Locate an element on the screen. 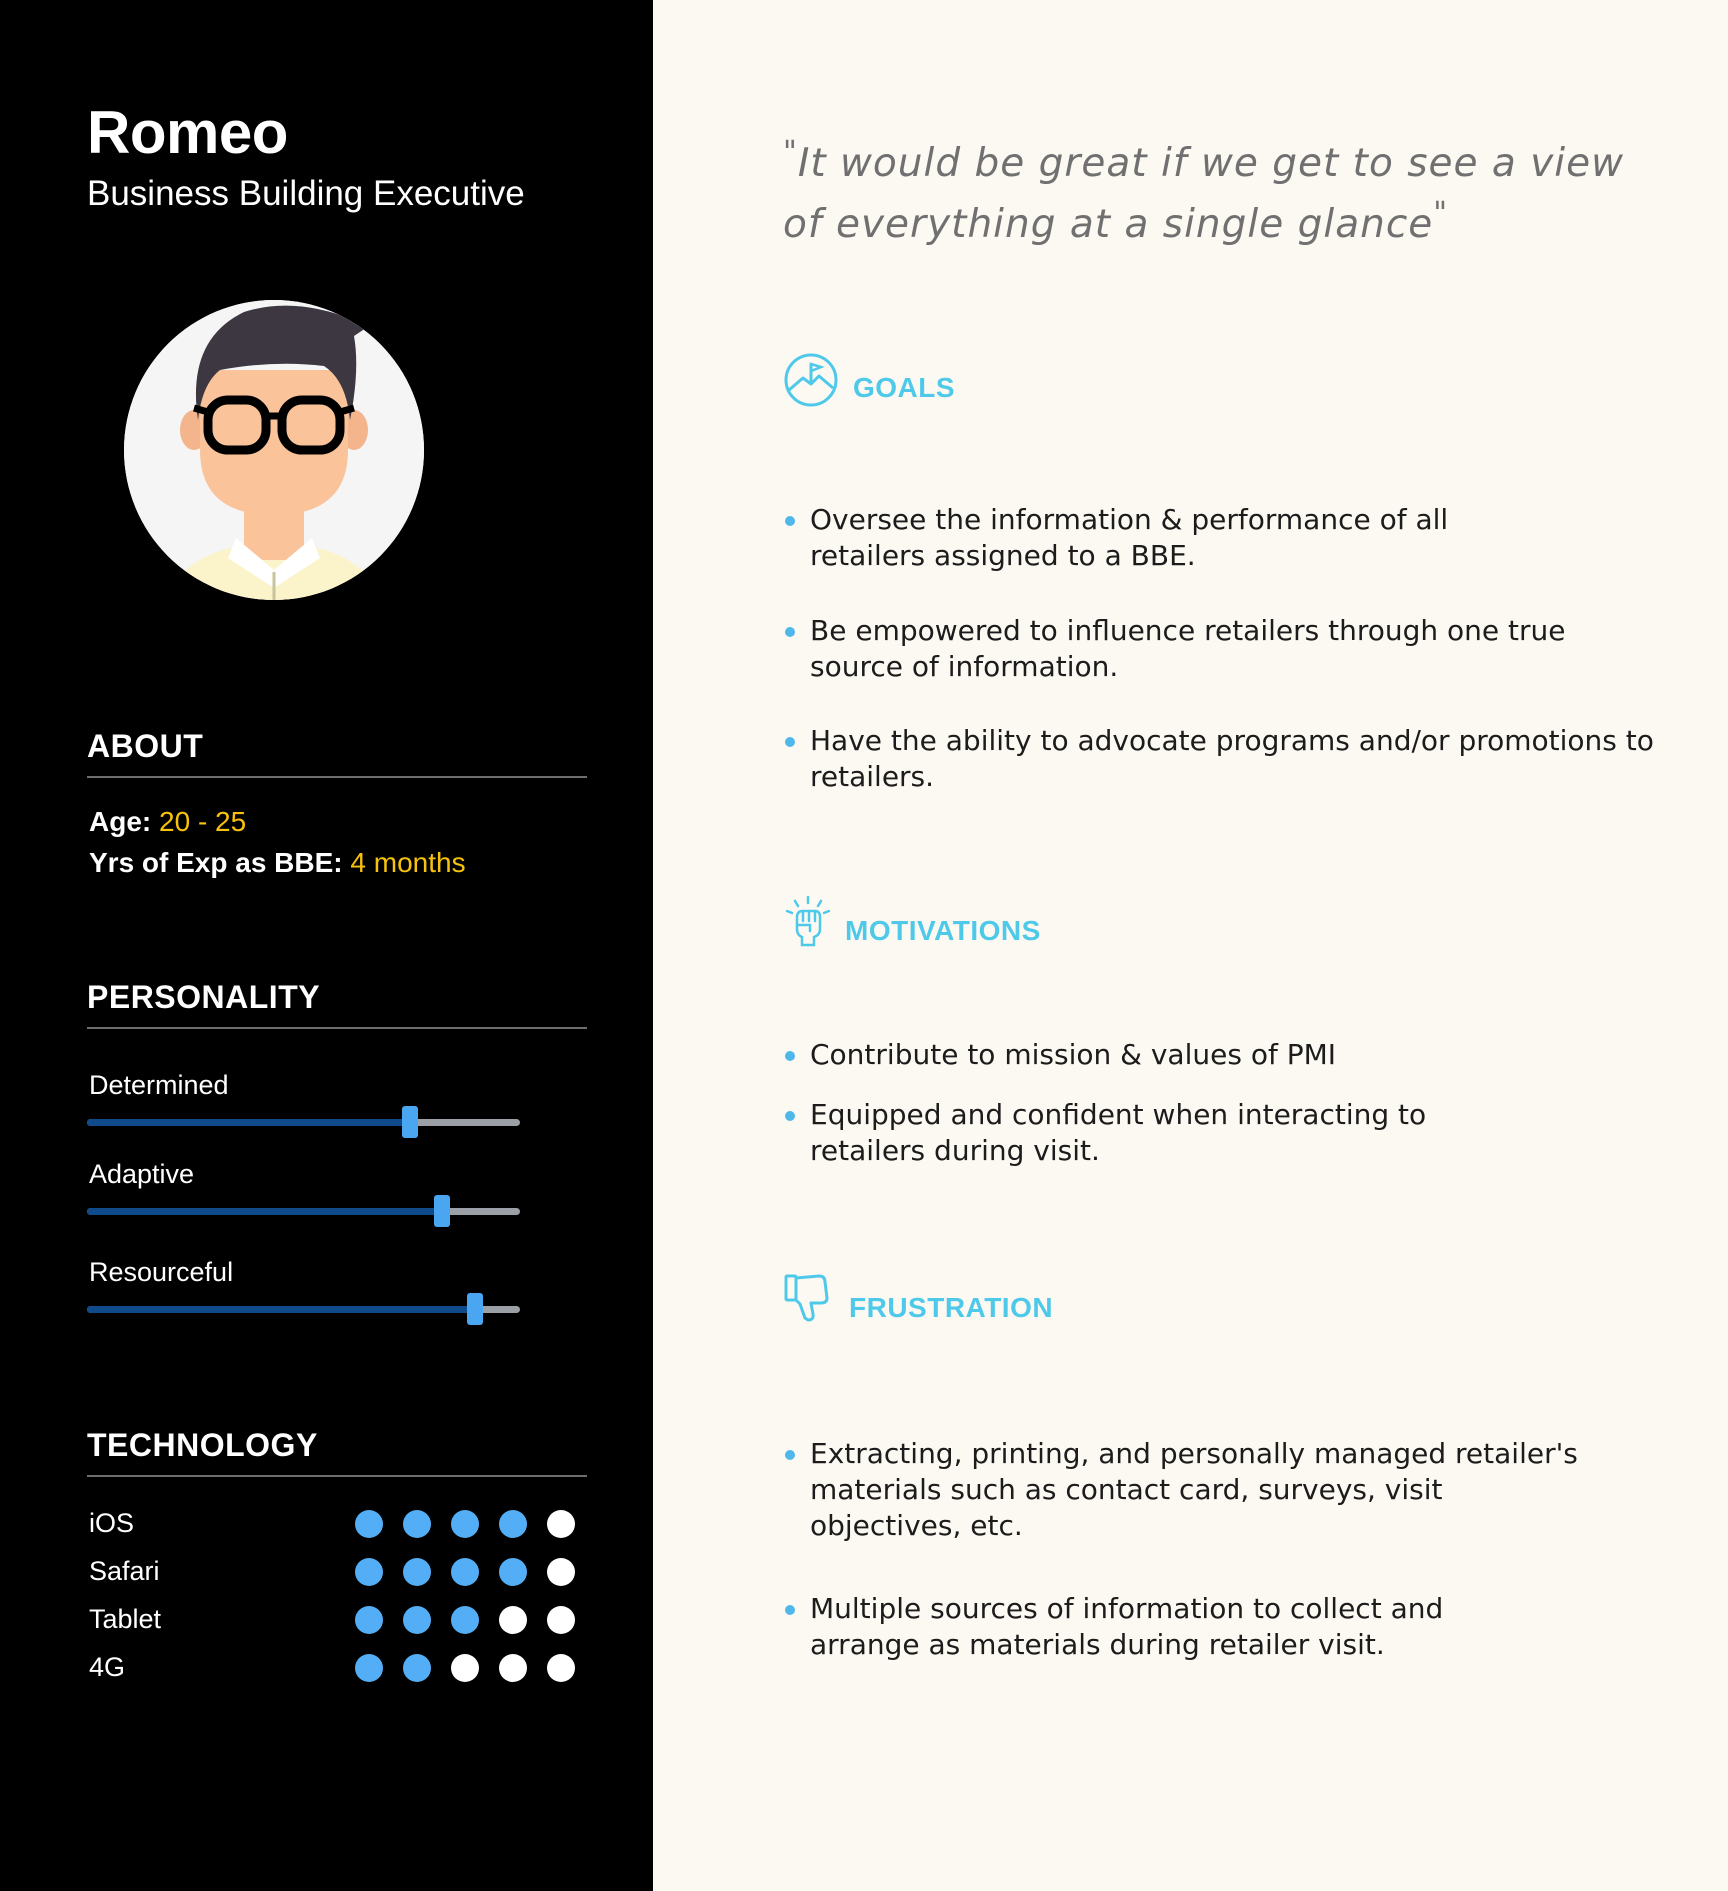  thumbs-down-icon is located at coordinates (806, 1298).